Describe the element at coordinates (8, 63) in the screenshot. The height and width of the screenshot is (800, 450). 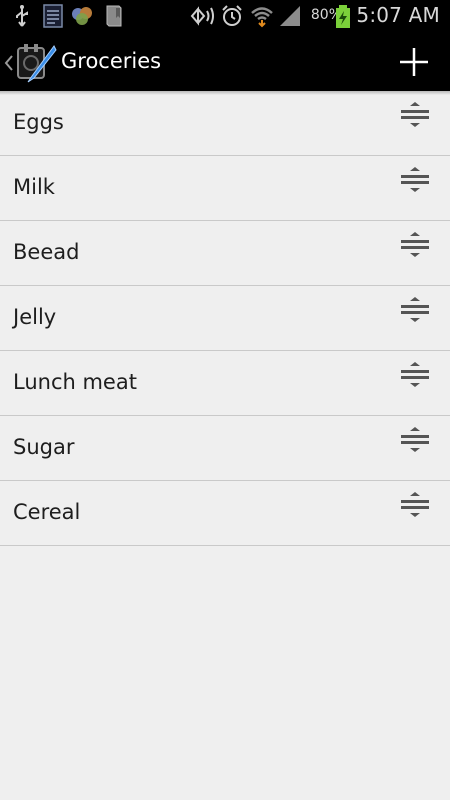
I see `chevron-left-icon` at that location.